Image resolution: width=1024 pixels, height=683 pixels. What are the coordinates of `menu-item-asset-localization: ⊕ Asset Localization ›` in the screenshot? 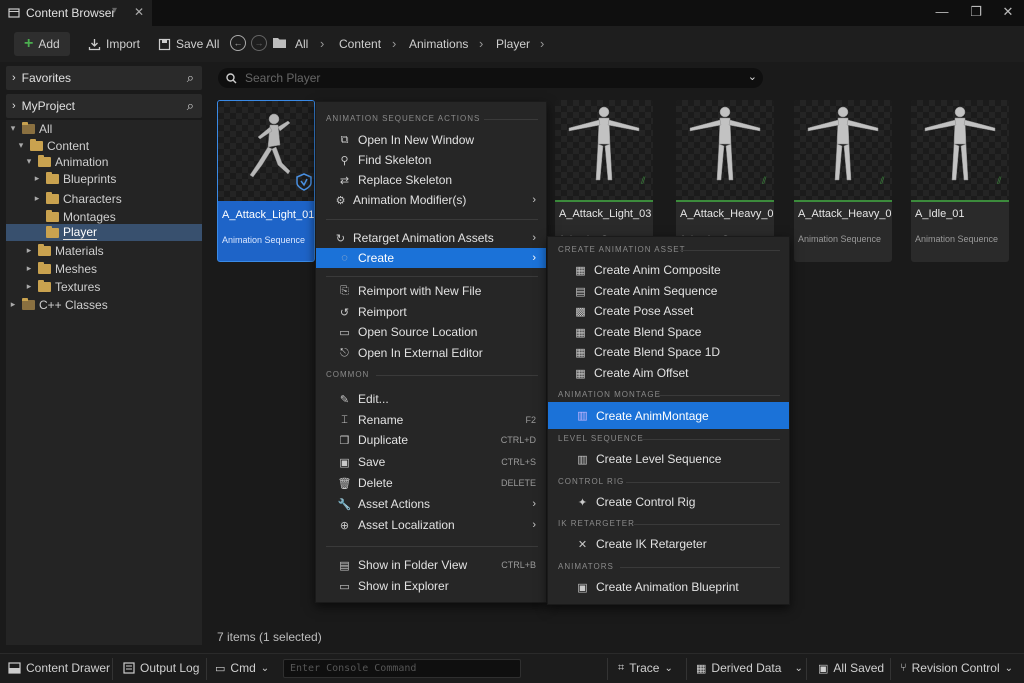 It's located at (431, 525).